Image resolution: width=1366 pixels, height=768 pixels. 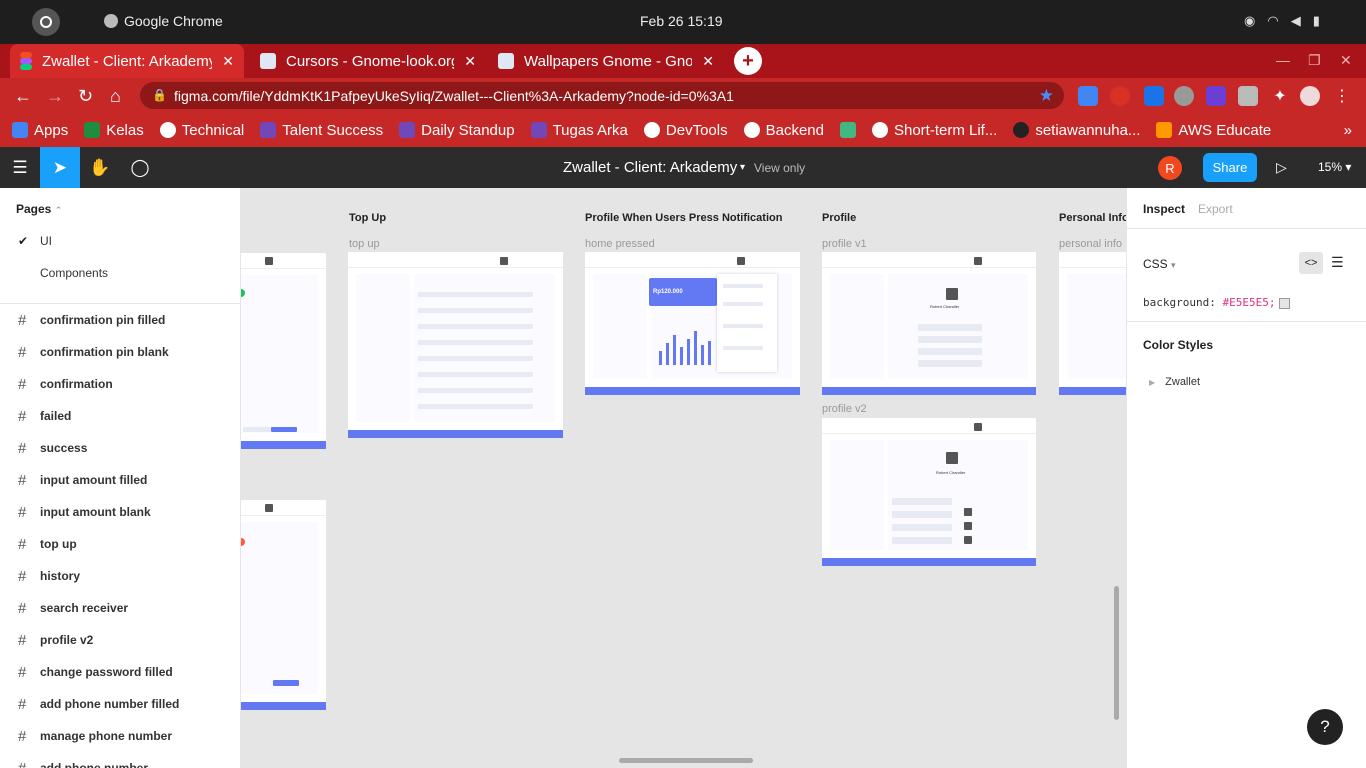 I want to click on frame-label: personal info, so click(x=1090, y=244).